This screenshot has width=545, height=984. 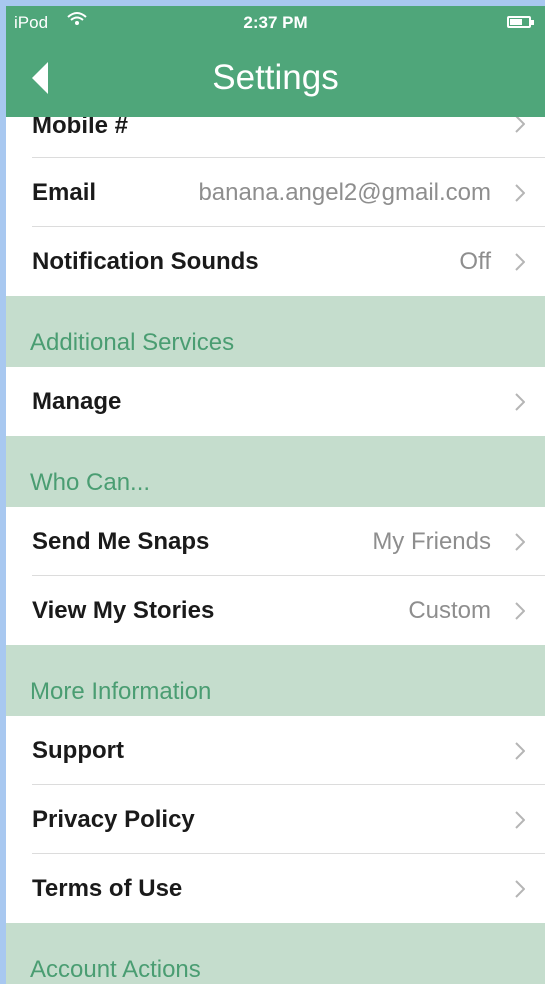 I want to click on row-value: Custom, so click(x=449, y=610).